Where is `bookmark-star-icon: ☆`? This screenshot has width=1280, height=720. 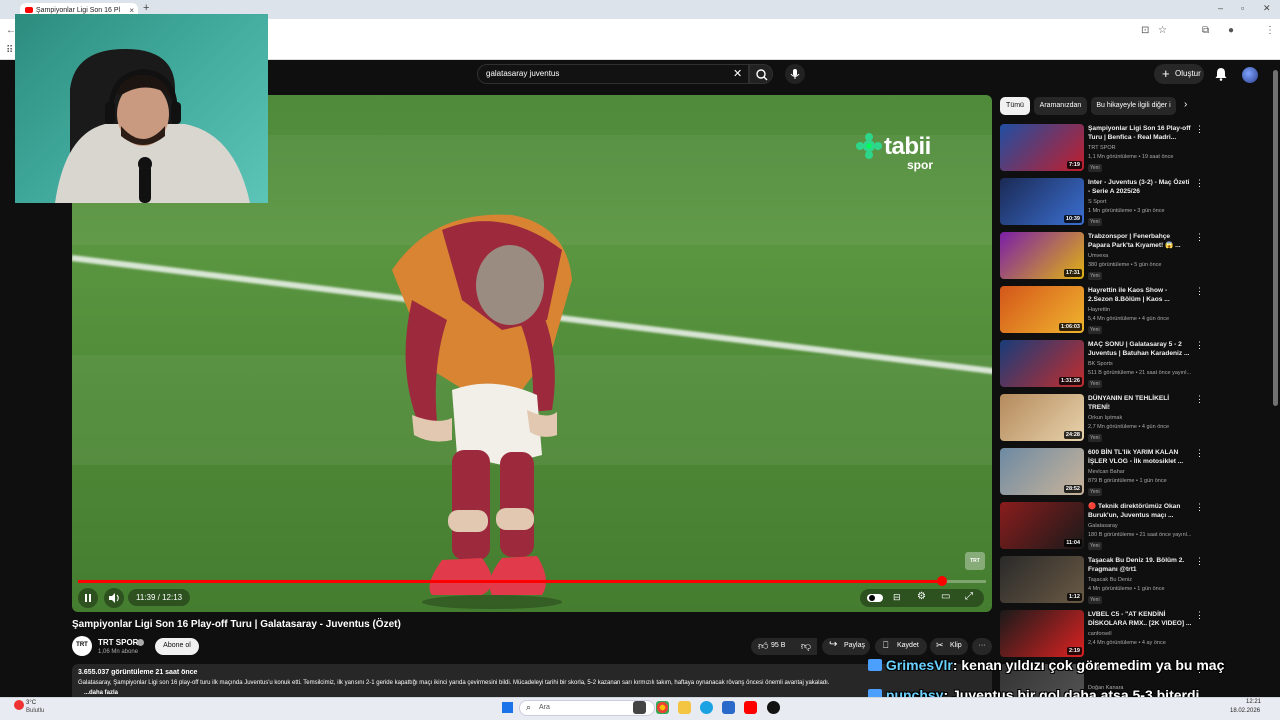
bookmark-star-icon: ☆ is located at coordinates (1162, 30).